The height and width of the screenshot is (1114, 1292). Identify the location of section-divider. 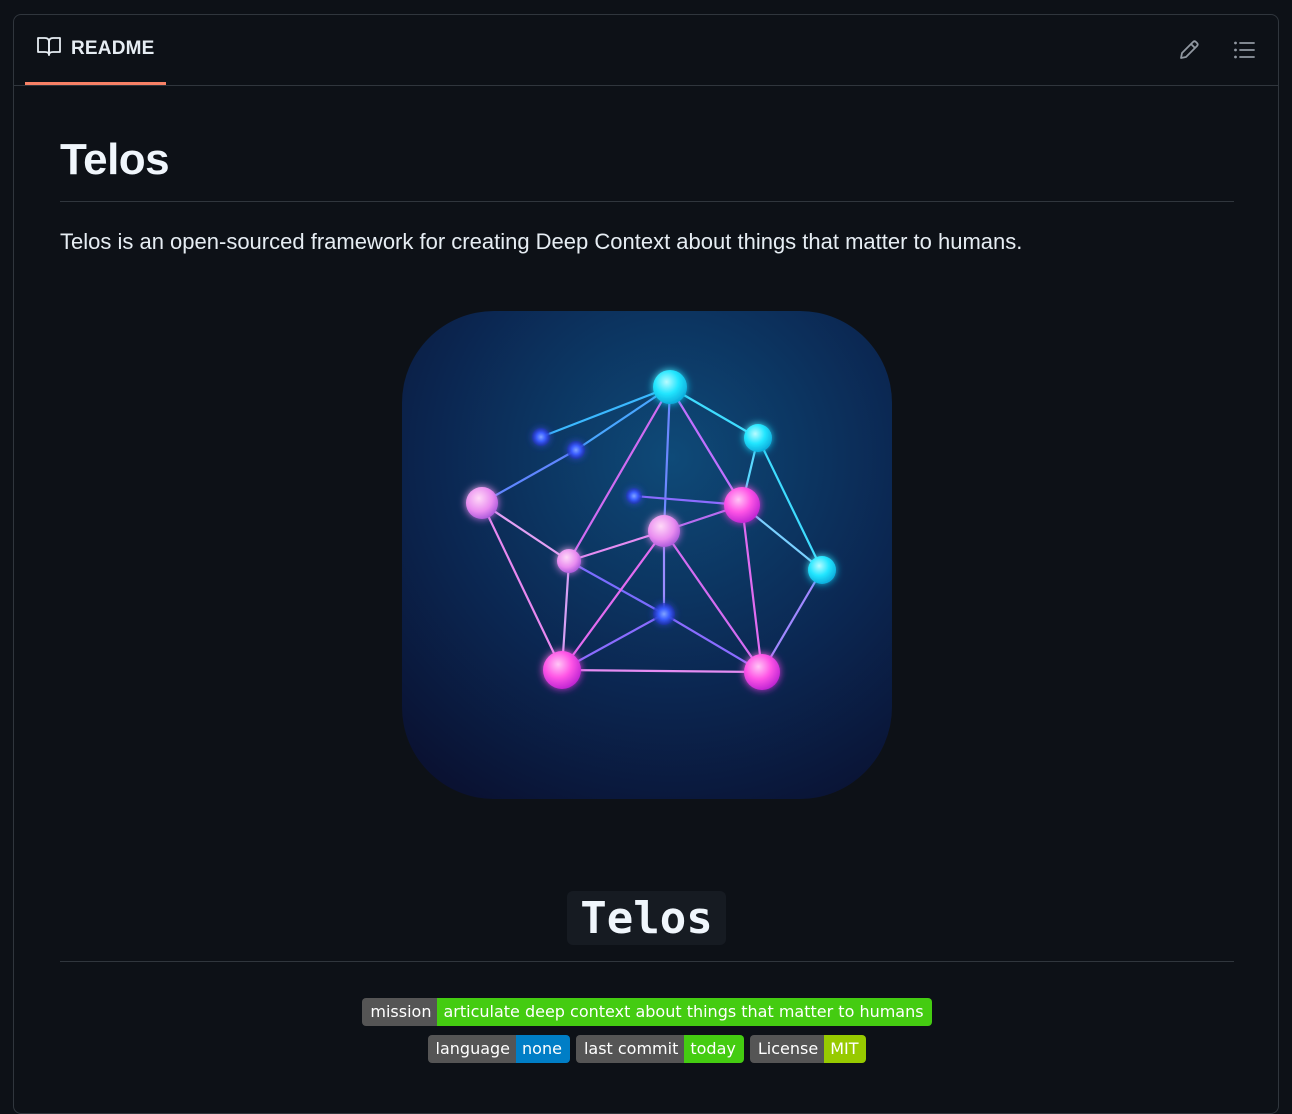
(647, 961).